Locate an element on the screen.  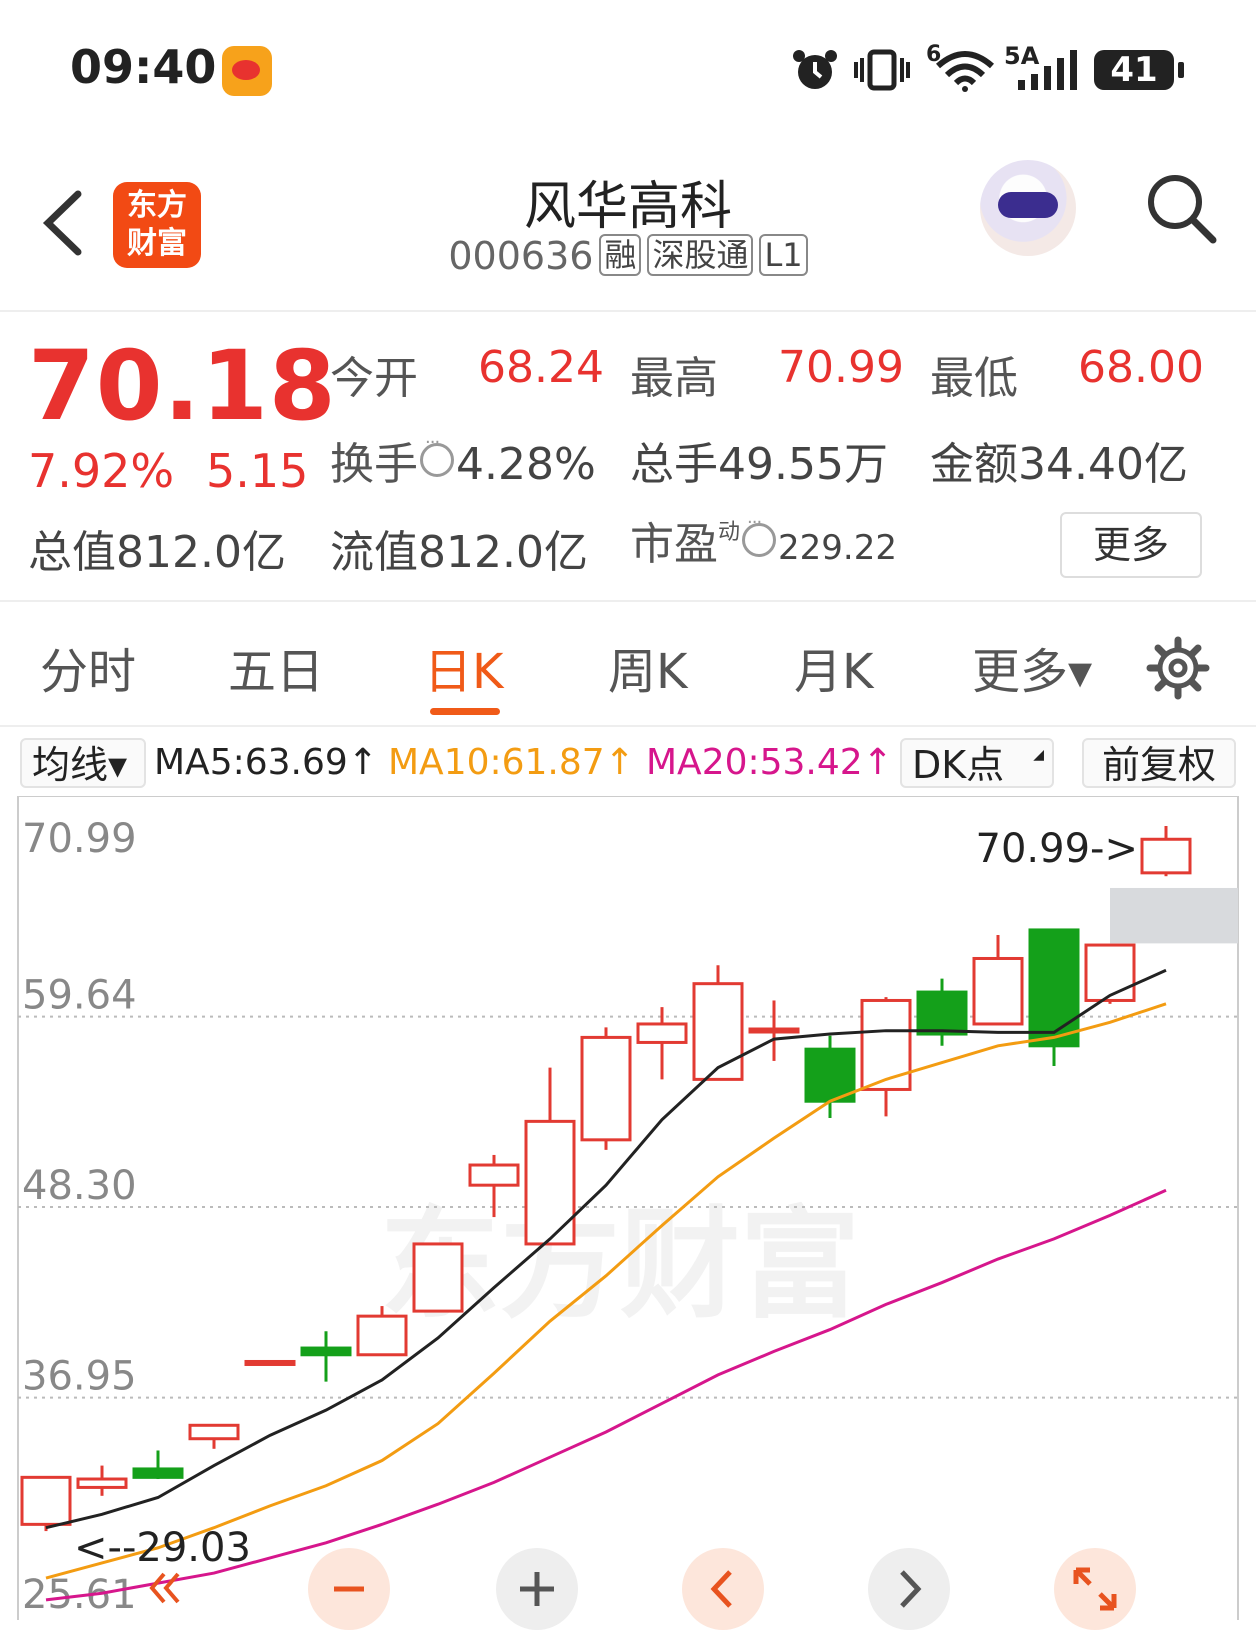
stock-code-row: 000636 融深股通 L1 is located at coordinates (628, 256).